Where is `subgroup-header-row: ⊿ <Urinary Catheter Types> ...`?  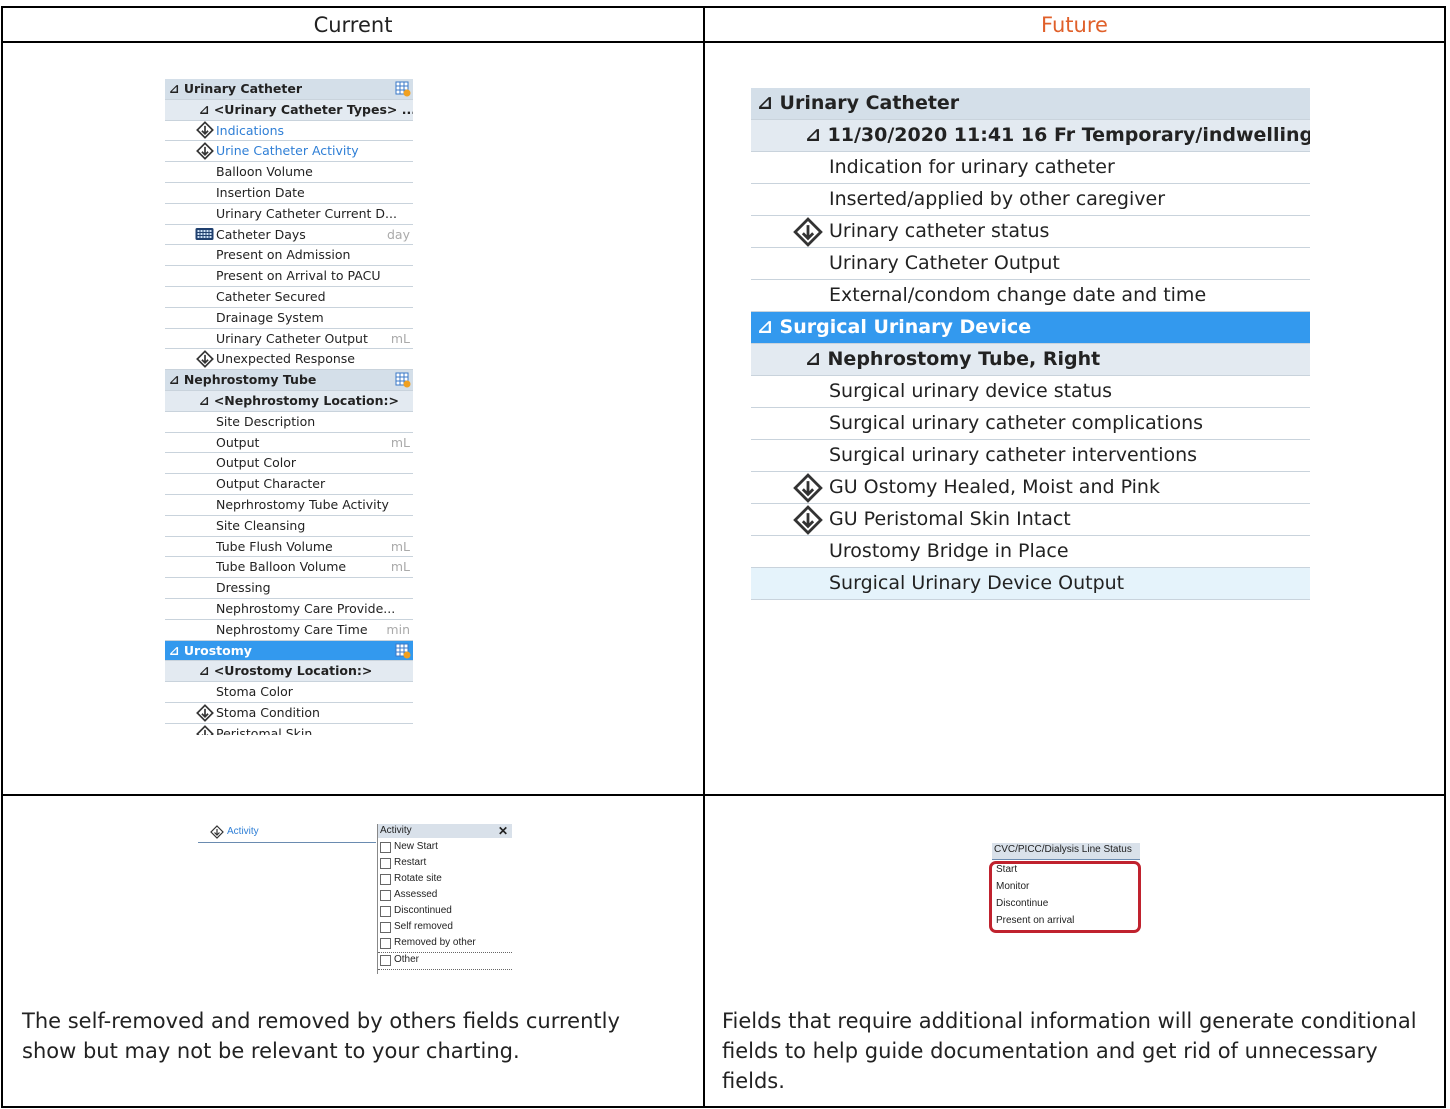 subgroup-header-row: ⊿ <Urinary Catheter Types> ... is located at coordinates (289, 110).